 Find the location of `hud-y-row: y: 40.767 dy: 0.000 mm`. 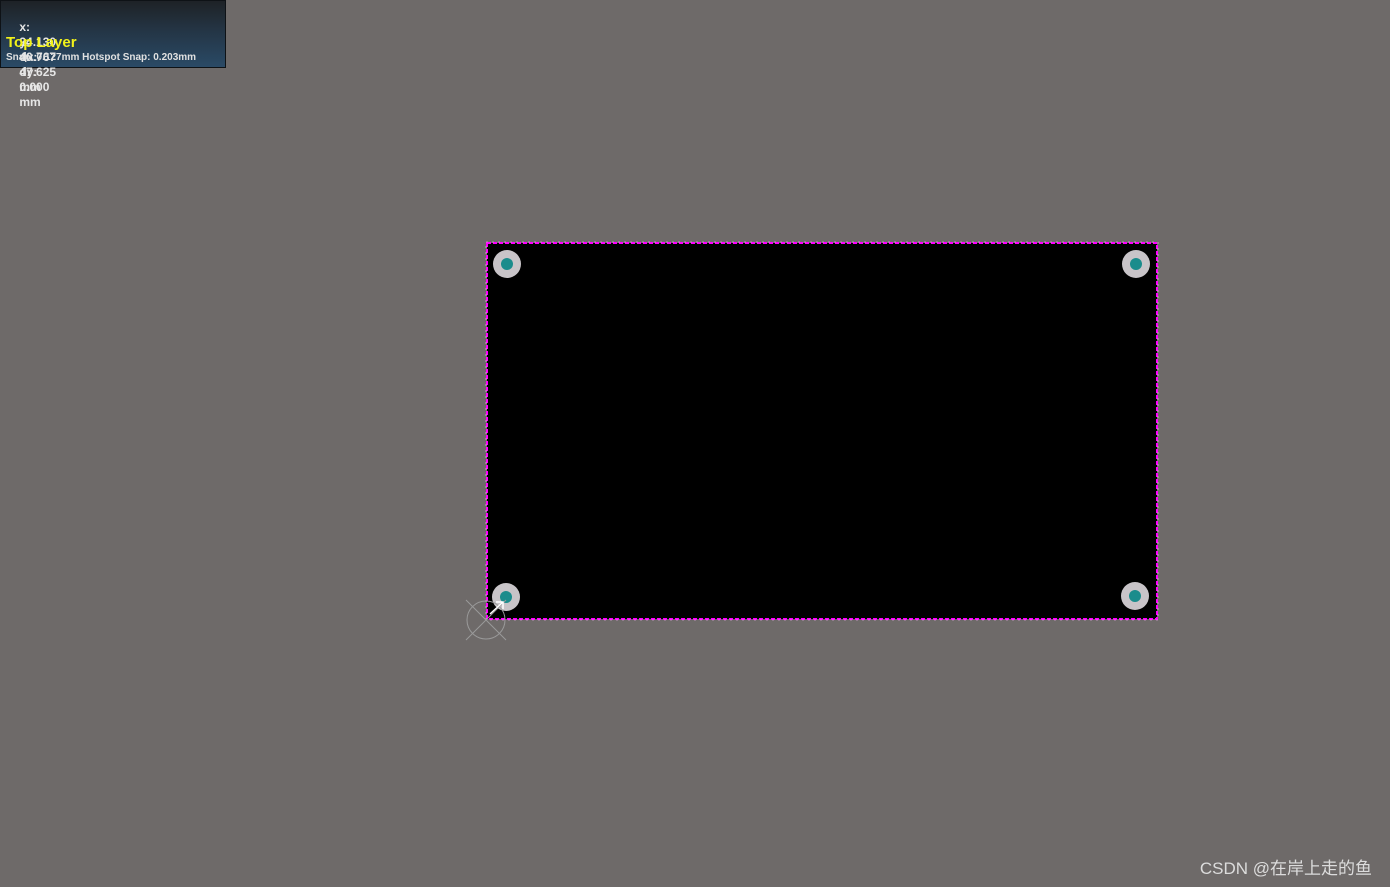

hud-y-row: y: 40.767 dy: 0.000 mm is located at coordinates (115, 64).